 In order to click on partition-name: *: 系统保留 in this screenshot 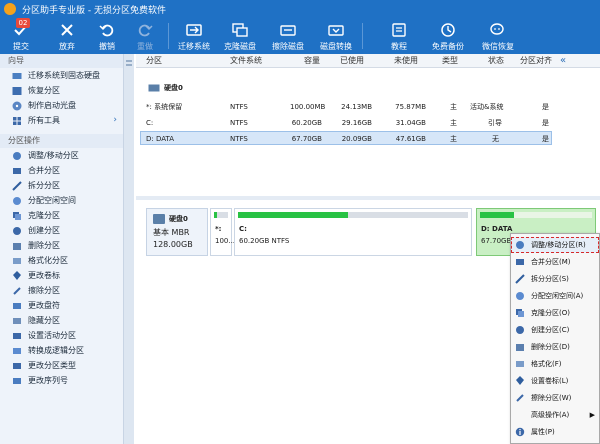, I will do `click(164, 107)`.